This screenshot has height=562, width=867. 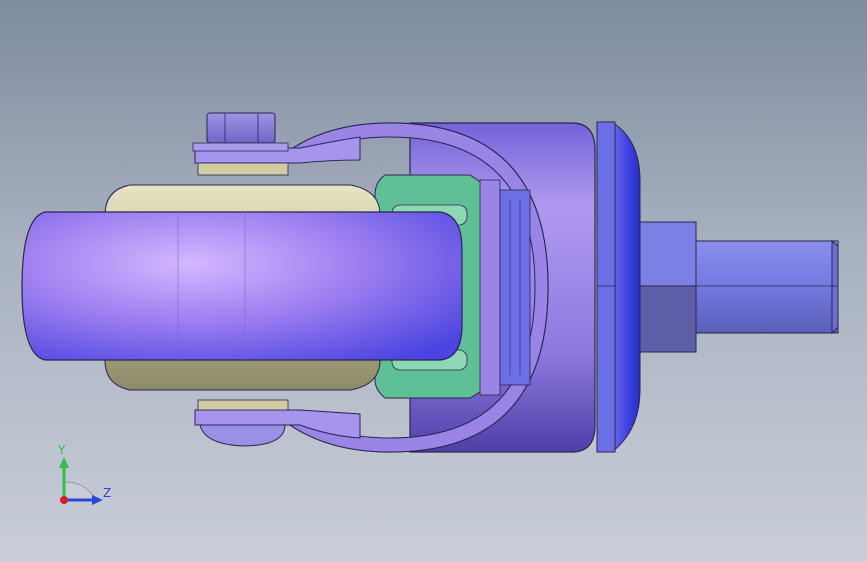 What do you see at coordinates (618, 287) in the screenshot?
I see `mounting-plate` at bounding box center [618, 287].